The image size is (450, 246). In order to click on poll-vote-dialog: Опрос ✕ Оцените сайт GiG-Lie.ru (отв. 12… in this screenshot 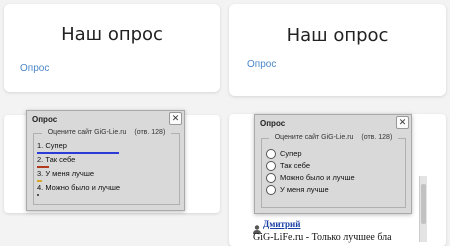, I will do `click(333, 164)`.